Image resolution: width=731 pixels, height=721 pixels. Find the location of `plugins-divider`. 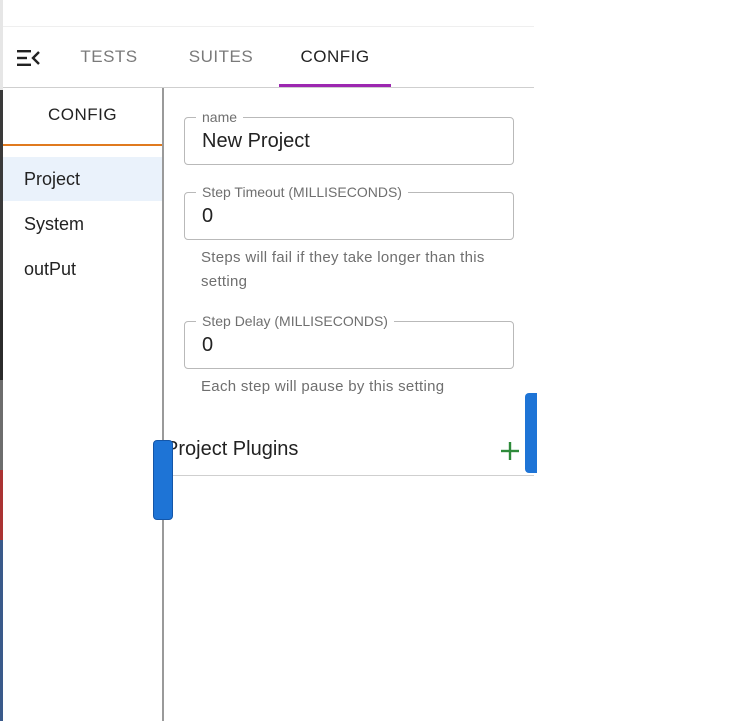

plugins-divider is located at coordinates (349, 475).